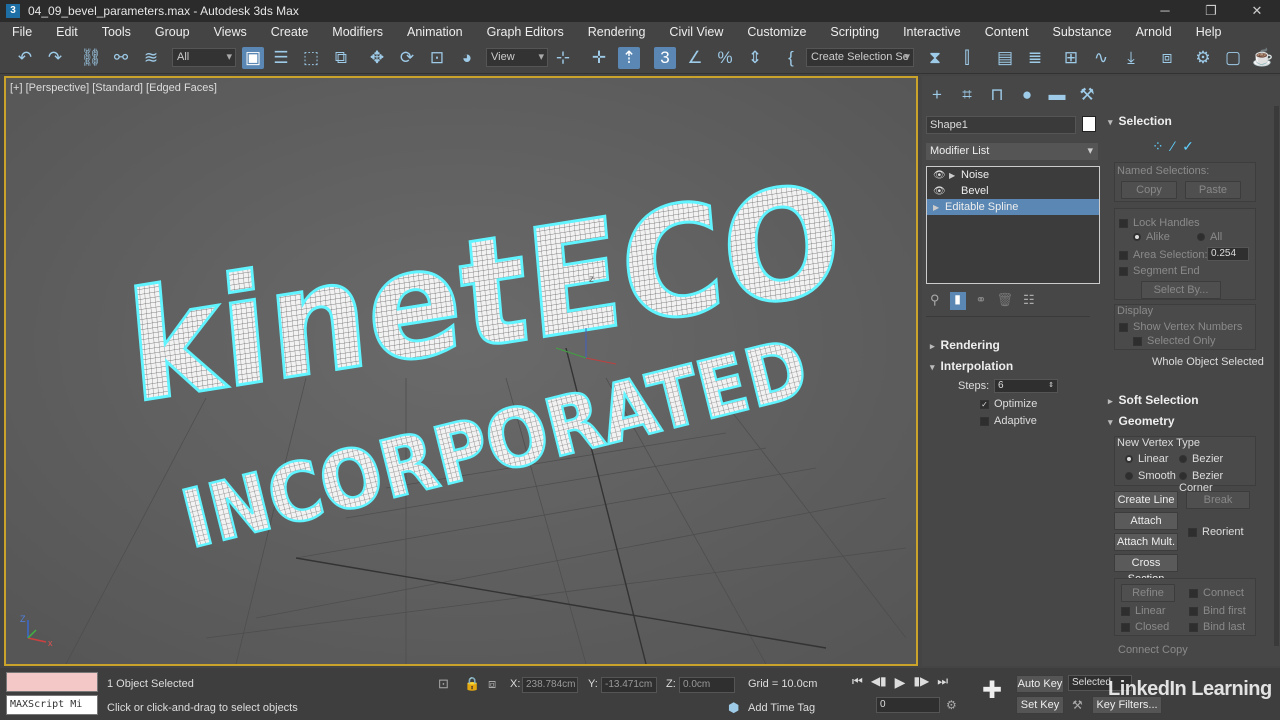 The height and width of the screenshot is (720, 1280). What do you see at coordinates (230, 32) in the screenshot?
I see `menu-views: Views` at bounding box center [230, 32].